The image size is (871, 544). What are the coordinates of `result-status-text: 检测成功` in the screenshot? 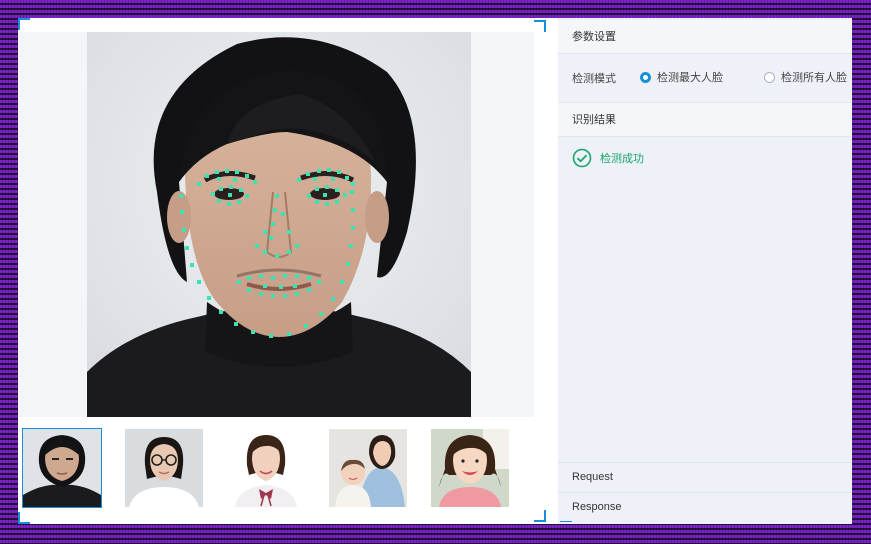 It's located at (622, 159).